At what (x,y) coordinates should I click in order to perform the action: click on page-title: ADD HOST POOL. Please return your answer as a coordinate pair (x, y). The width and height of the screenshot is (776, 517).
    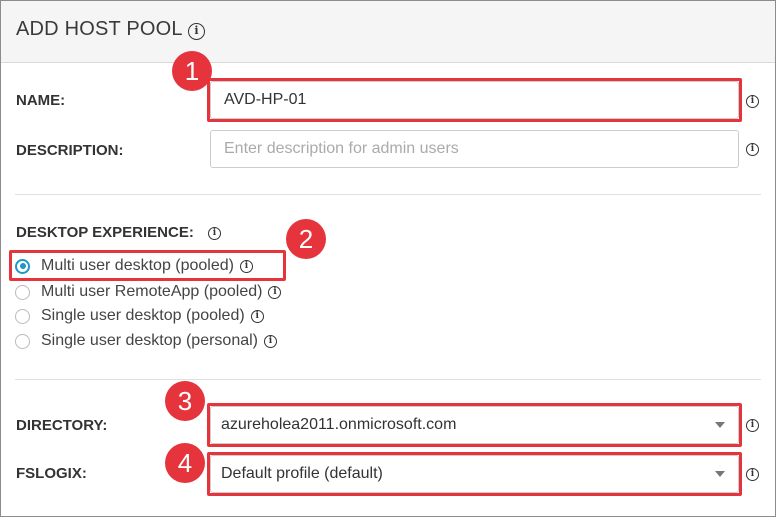
    Looking at the image, I should click on (99, 29).